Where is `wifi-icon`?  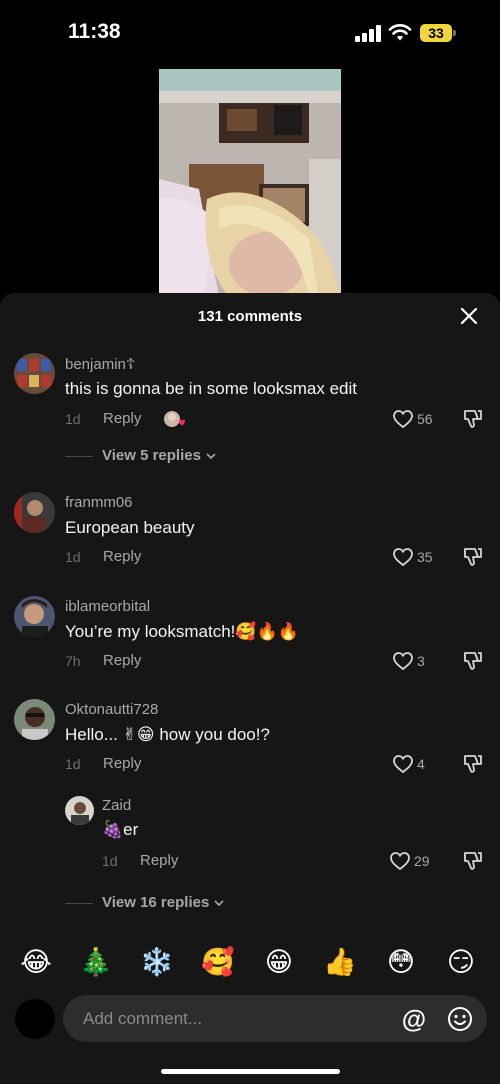 wifi-icon is located at coordinates (400, 32).